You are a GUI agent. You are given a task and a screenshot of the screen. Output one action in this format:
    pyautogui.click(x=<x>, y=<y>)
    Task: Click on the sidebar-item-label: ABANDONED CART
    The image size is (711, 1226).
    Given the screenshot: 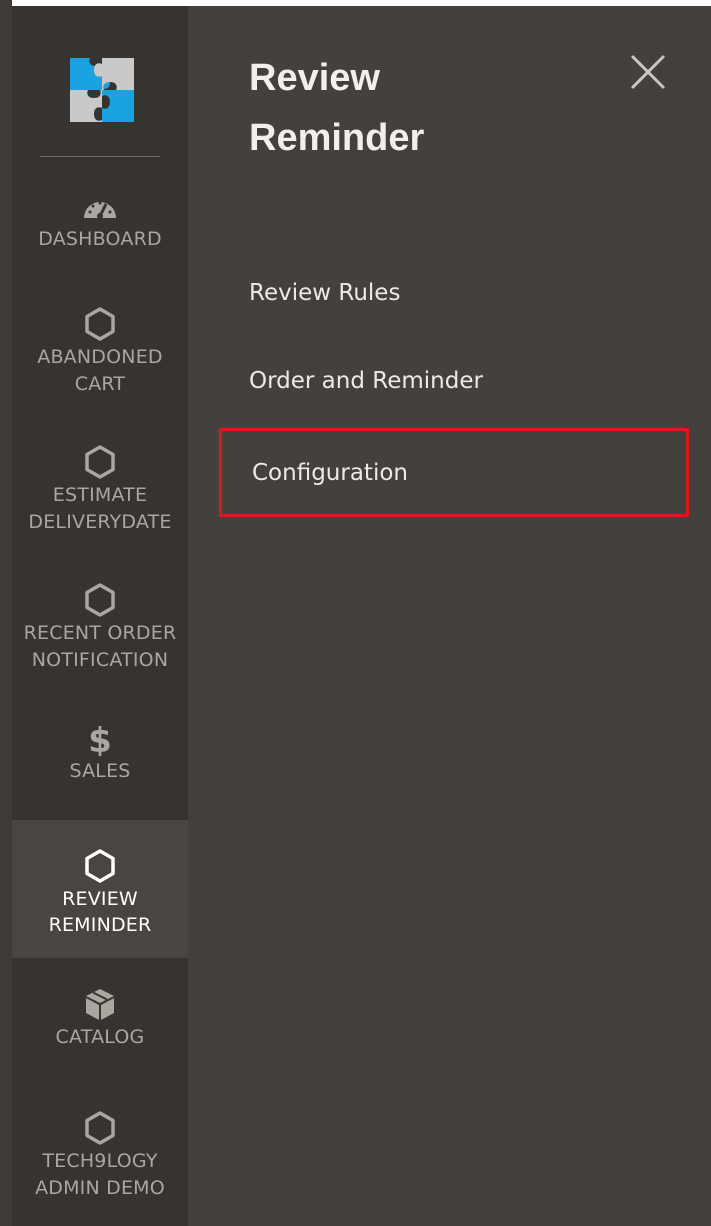 What is the action you would take?
    pyautogui.click(x=100, y=370)
    